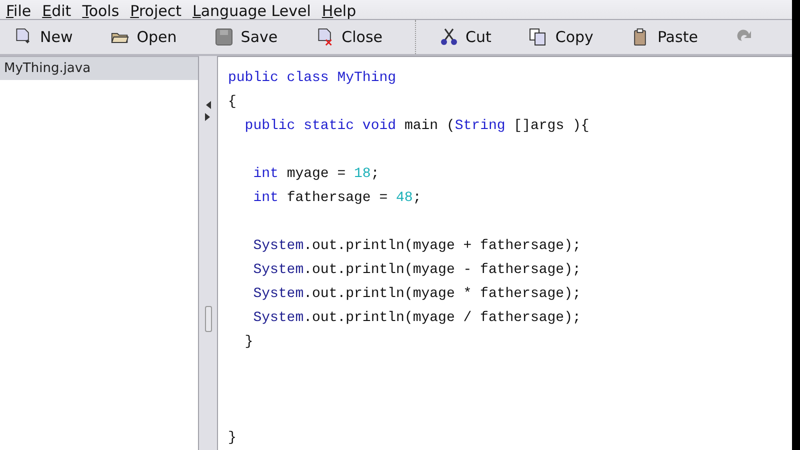 The width and height of the screenshot is (800, 450). I want to click on code-line: int myage = 18;, so click(316, 174).